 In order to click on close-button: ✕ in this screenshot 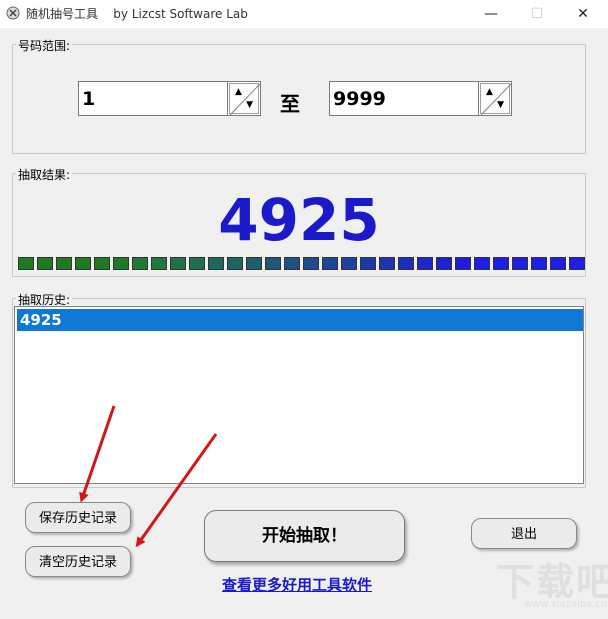, I will do `click(583, 14)`.